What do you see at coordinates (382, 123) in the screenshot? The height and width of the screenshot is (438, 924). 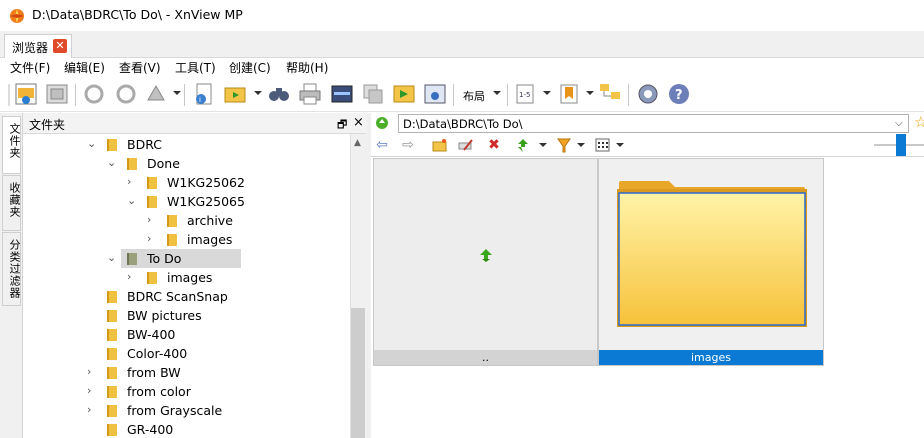 I see `refresh-icon` at bounding box center [382, 123].